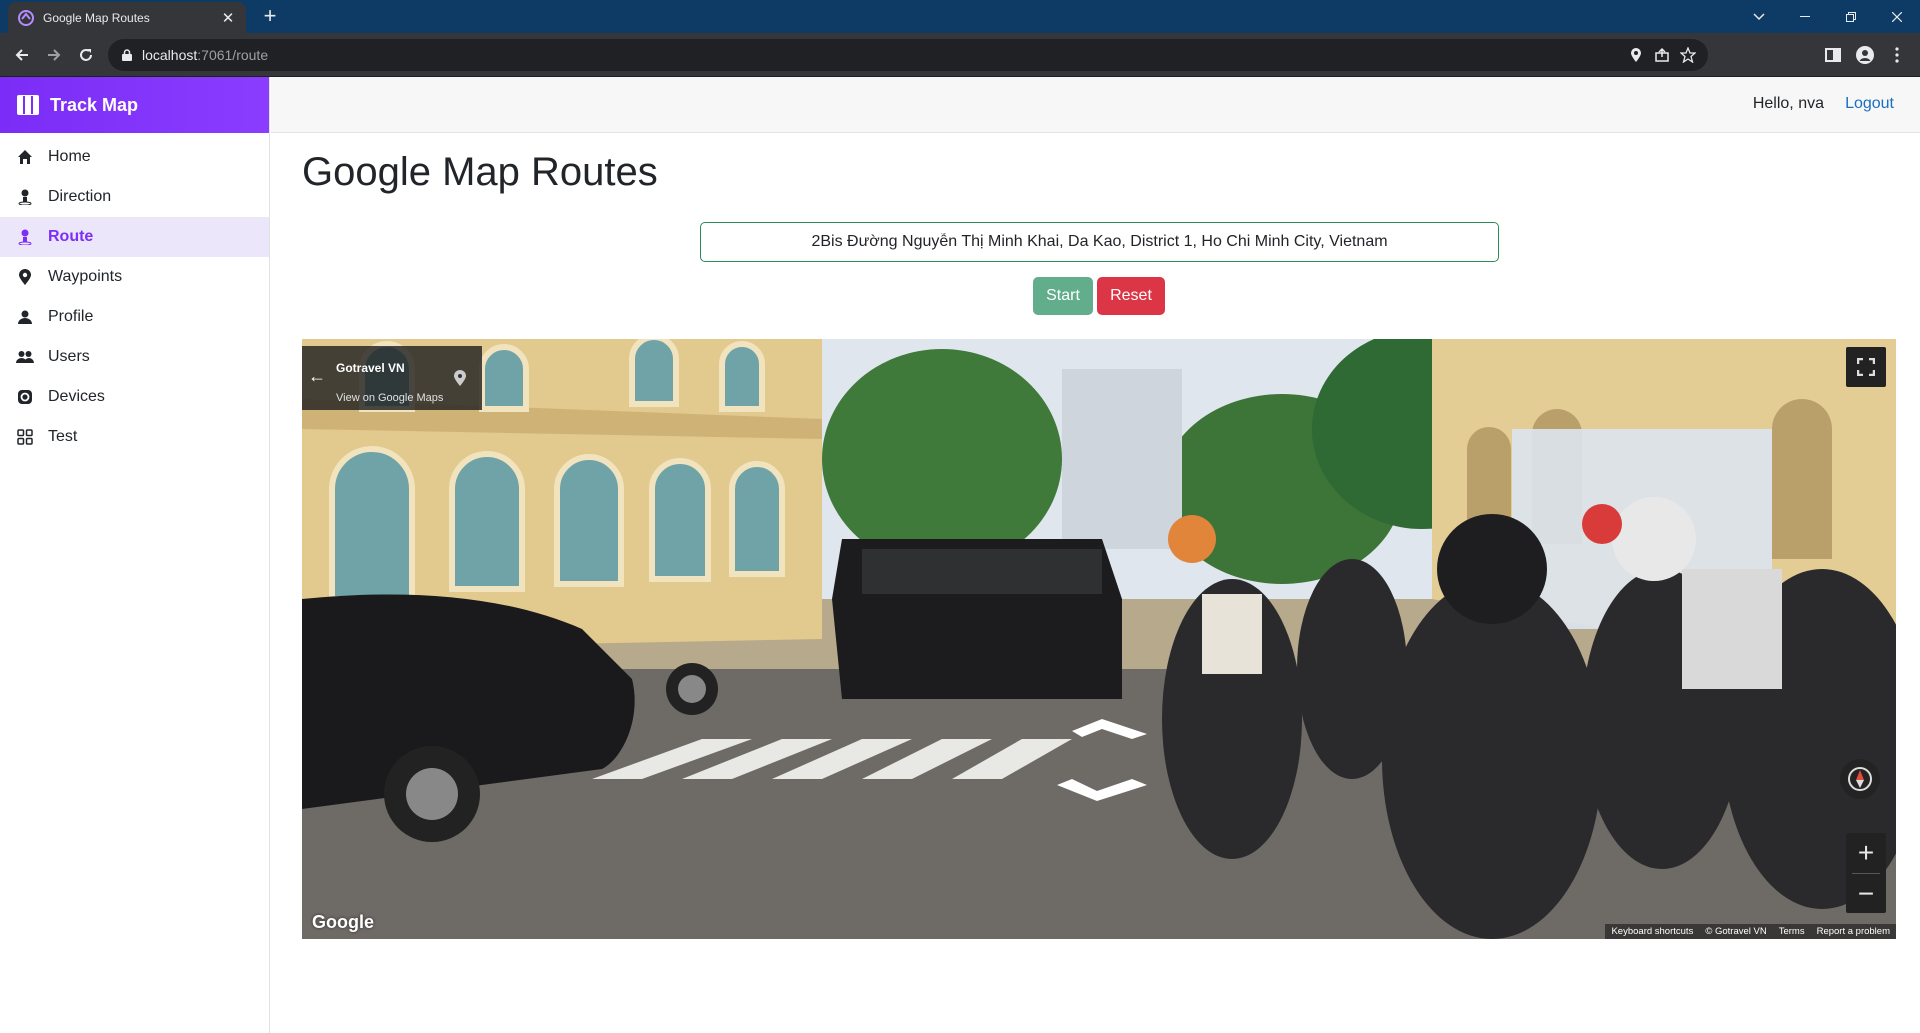  I want to click on grid-icon, so click(25, 437).